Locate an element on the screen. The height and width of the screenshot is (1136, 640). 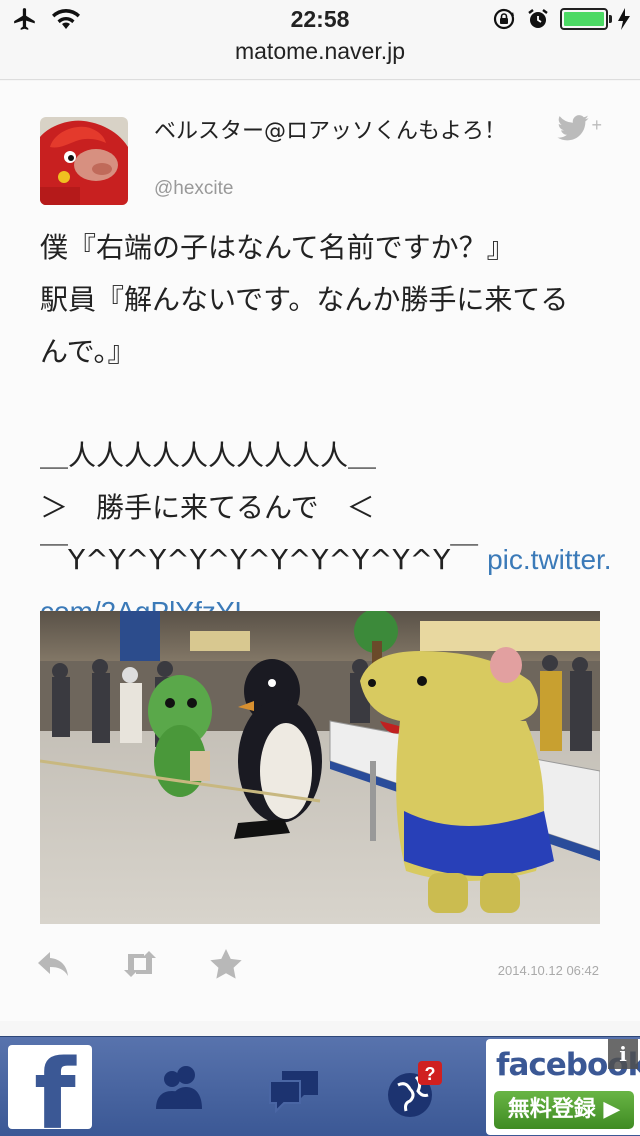
facebook-ad-banner: f ? facebook 無料登録 ▶ i is located at coordinates (320, 1086).